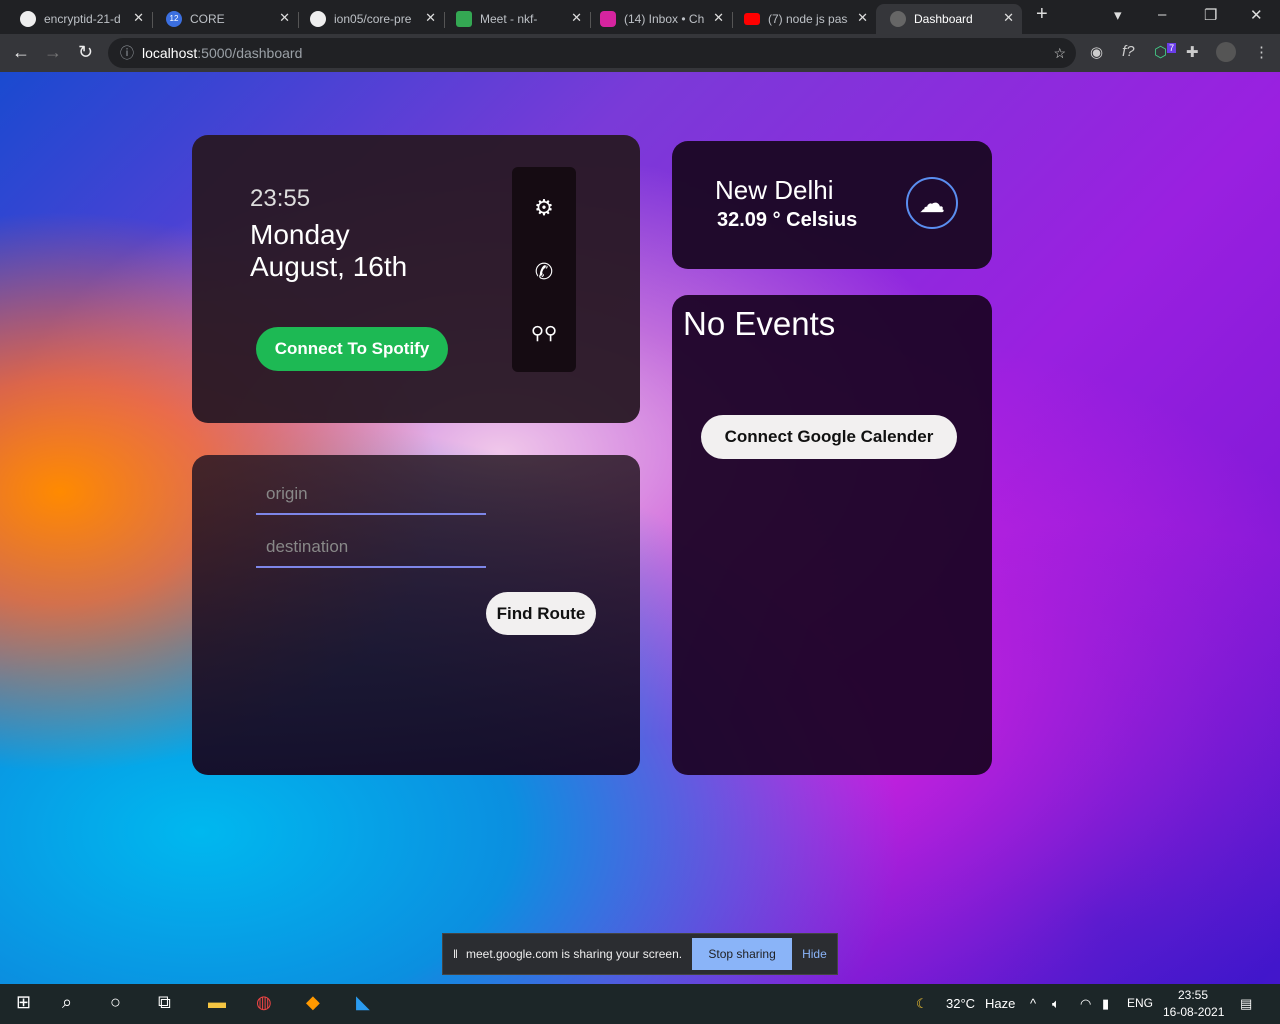 Image resolution: width=1280 pixels, height=1024 pixels. Describe the element at coordinates (592, 53) in the screenshot. I see `address-bar: ⓘ localhost:5000/dashboard ☆` at that location.